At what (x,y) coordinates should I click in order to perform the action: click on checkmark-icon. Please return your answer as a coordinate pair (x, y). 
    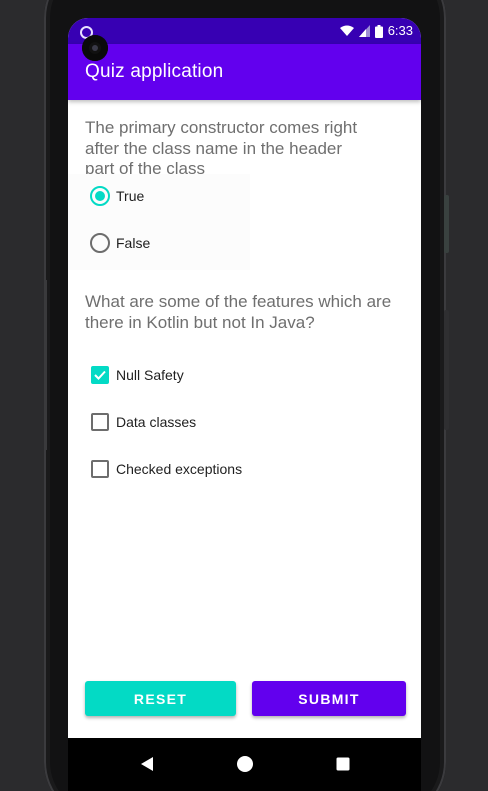
    Looking at the image, I should click on (100, 375).